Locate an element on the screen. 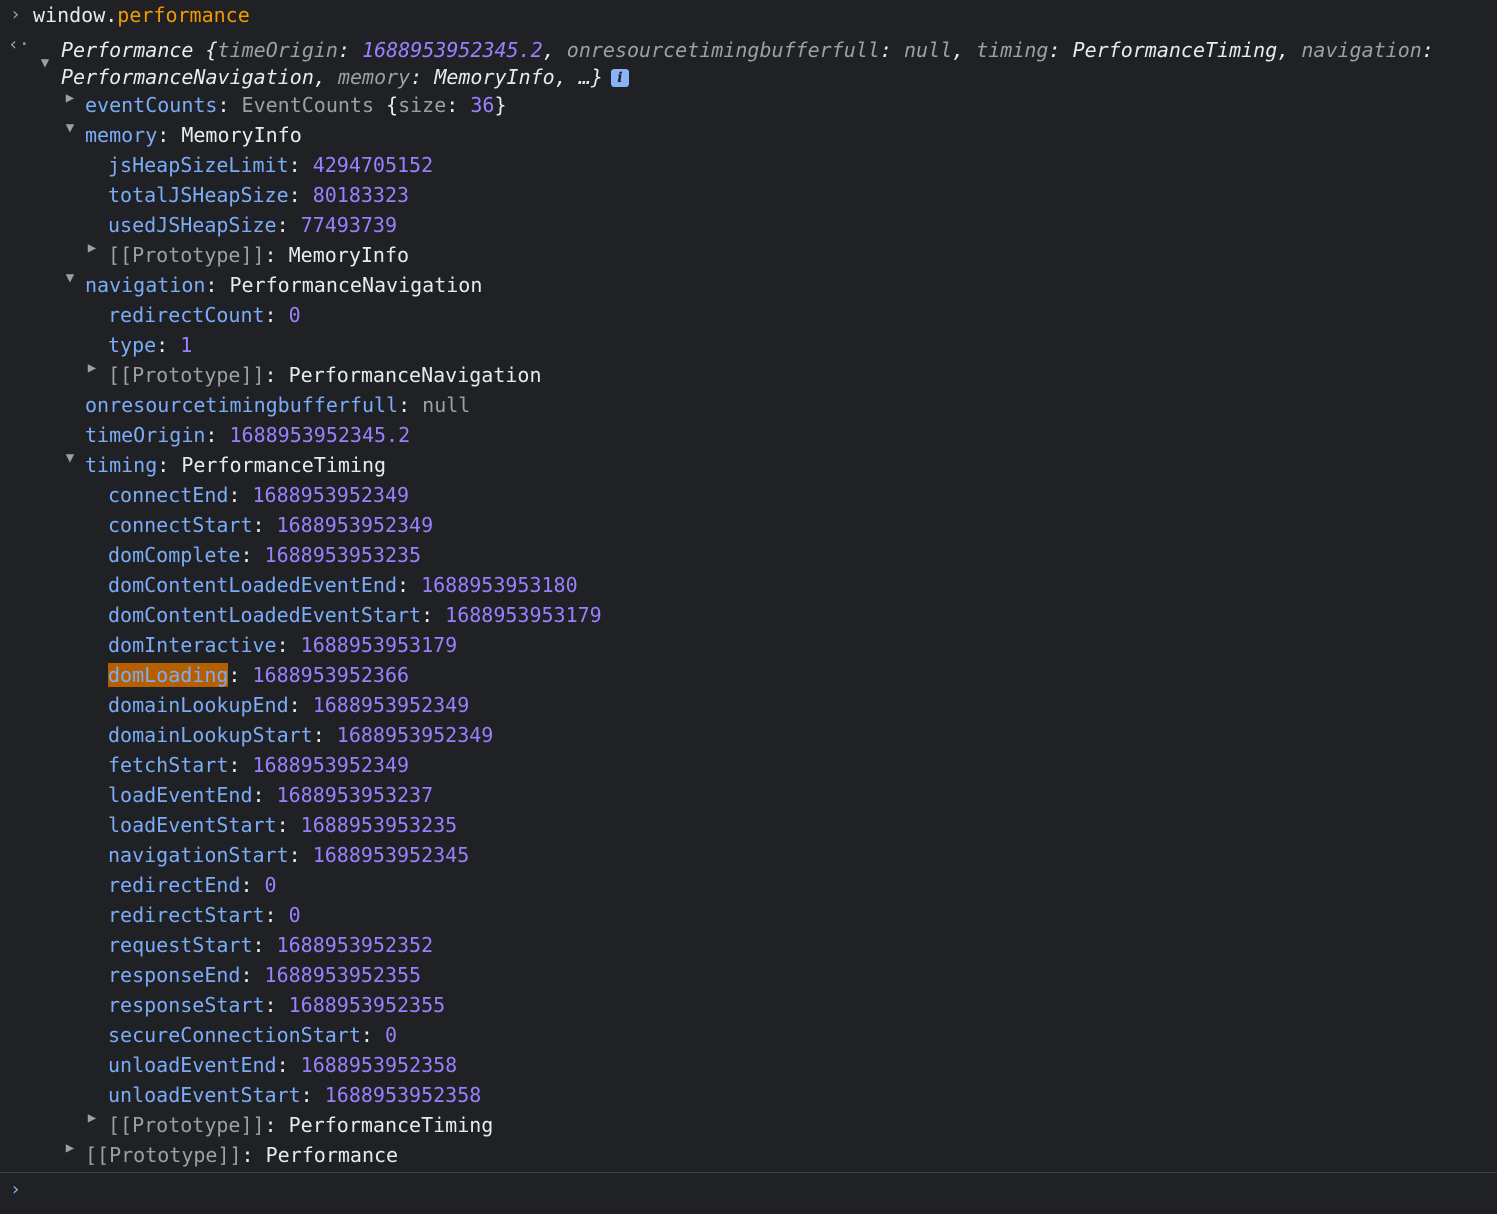 This screenshot has height=1214, width=1497. timing-item-row: domInteractive: 1688953953179 is located at coordinates (283, 645).